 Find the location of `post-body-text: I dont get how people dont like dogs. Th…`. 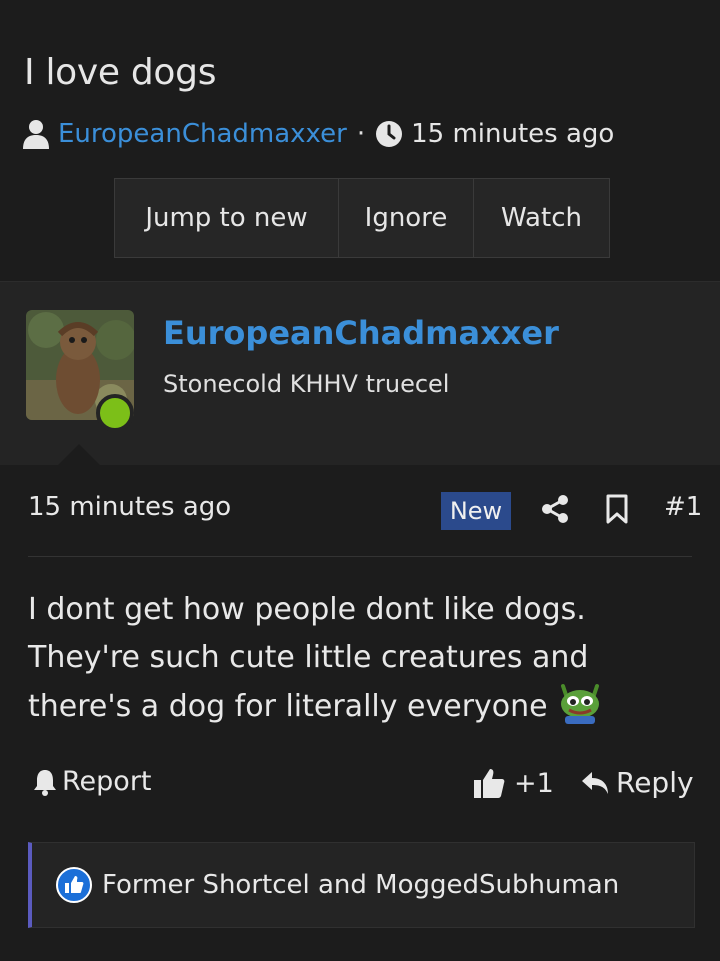

post-body-text: I dont get how people dont like dogs. Th… is located at coordinates (308, 658).